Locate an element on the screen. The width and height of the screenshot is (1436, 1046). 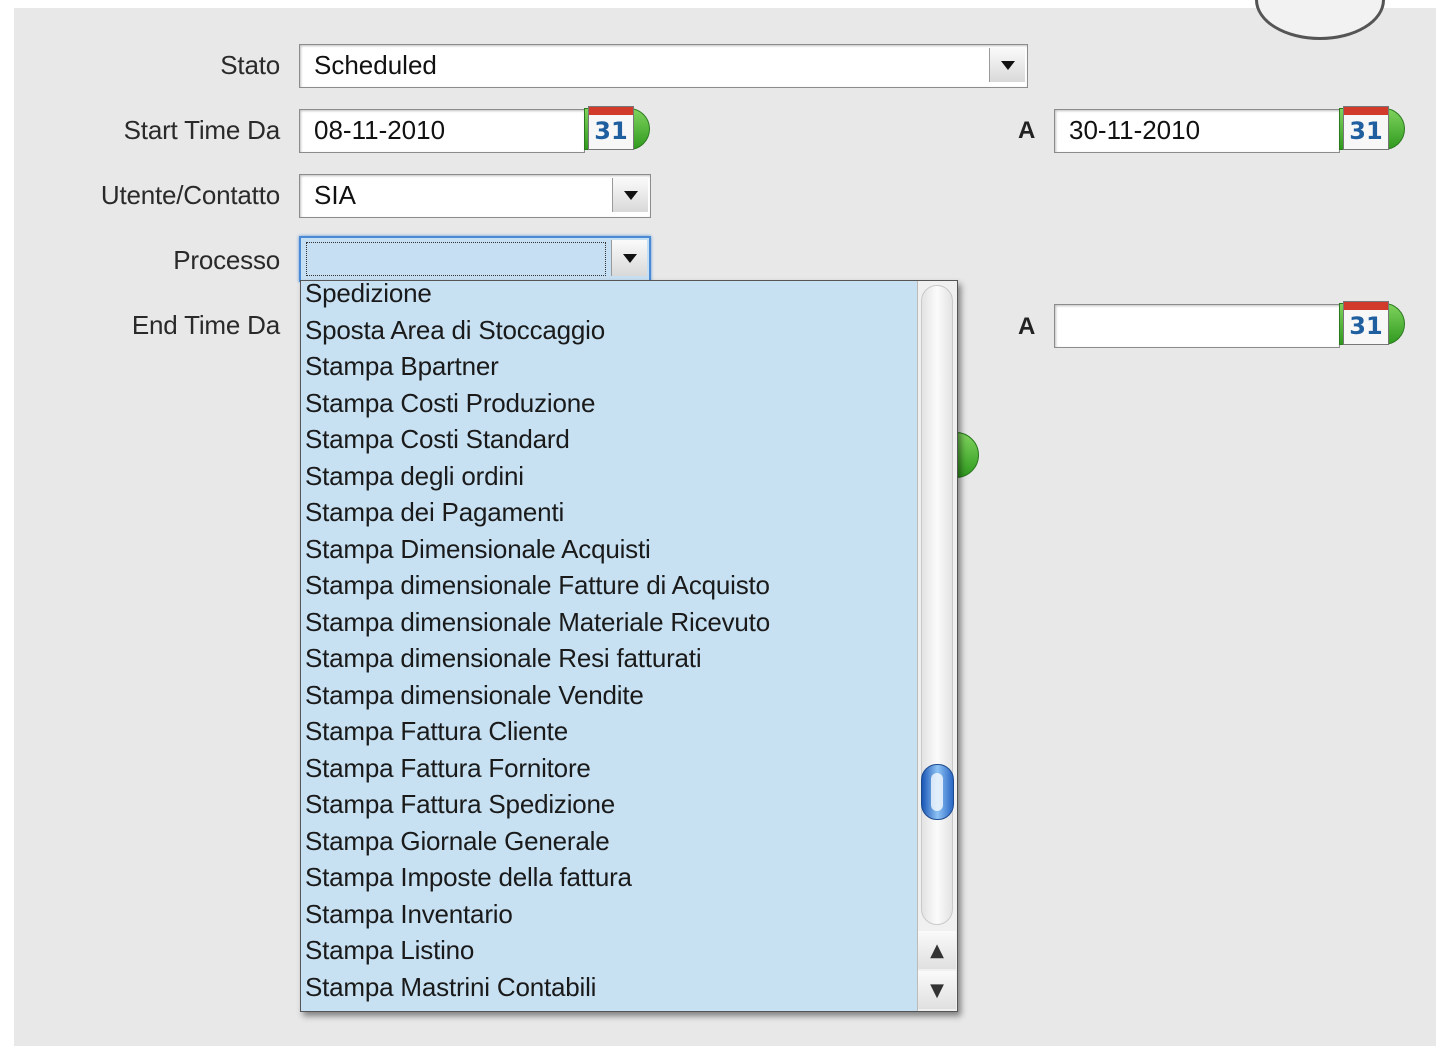
start-time-from-input: 08-11-2010 is located at coordinates (442, 131).